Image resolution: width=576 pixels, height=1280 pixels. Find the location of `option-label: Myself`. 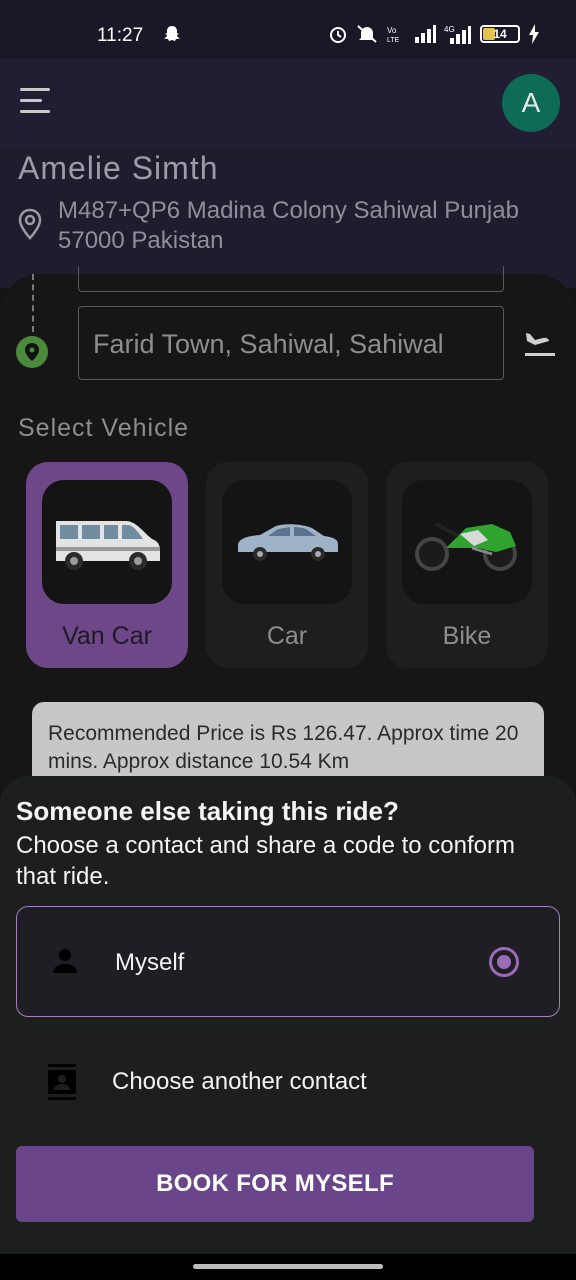

option-label: Myself is located at coordinates (150, 962).